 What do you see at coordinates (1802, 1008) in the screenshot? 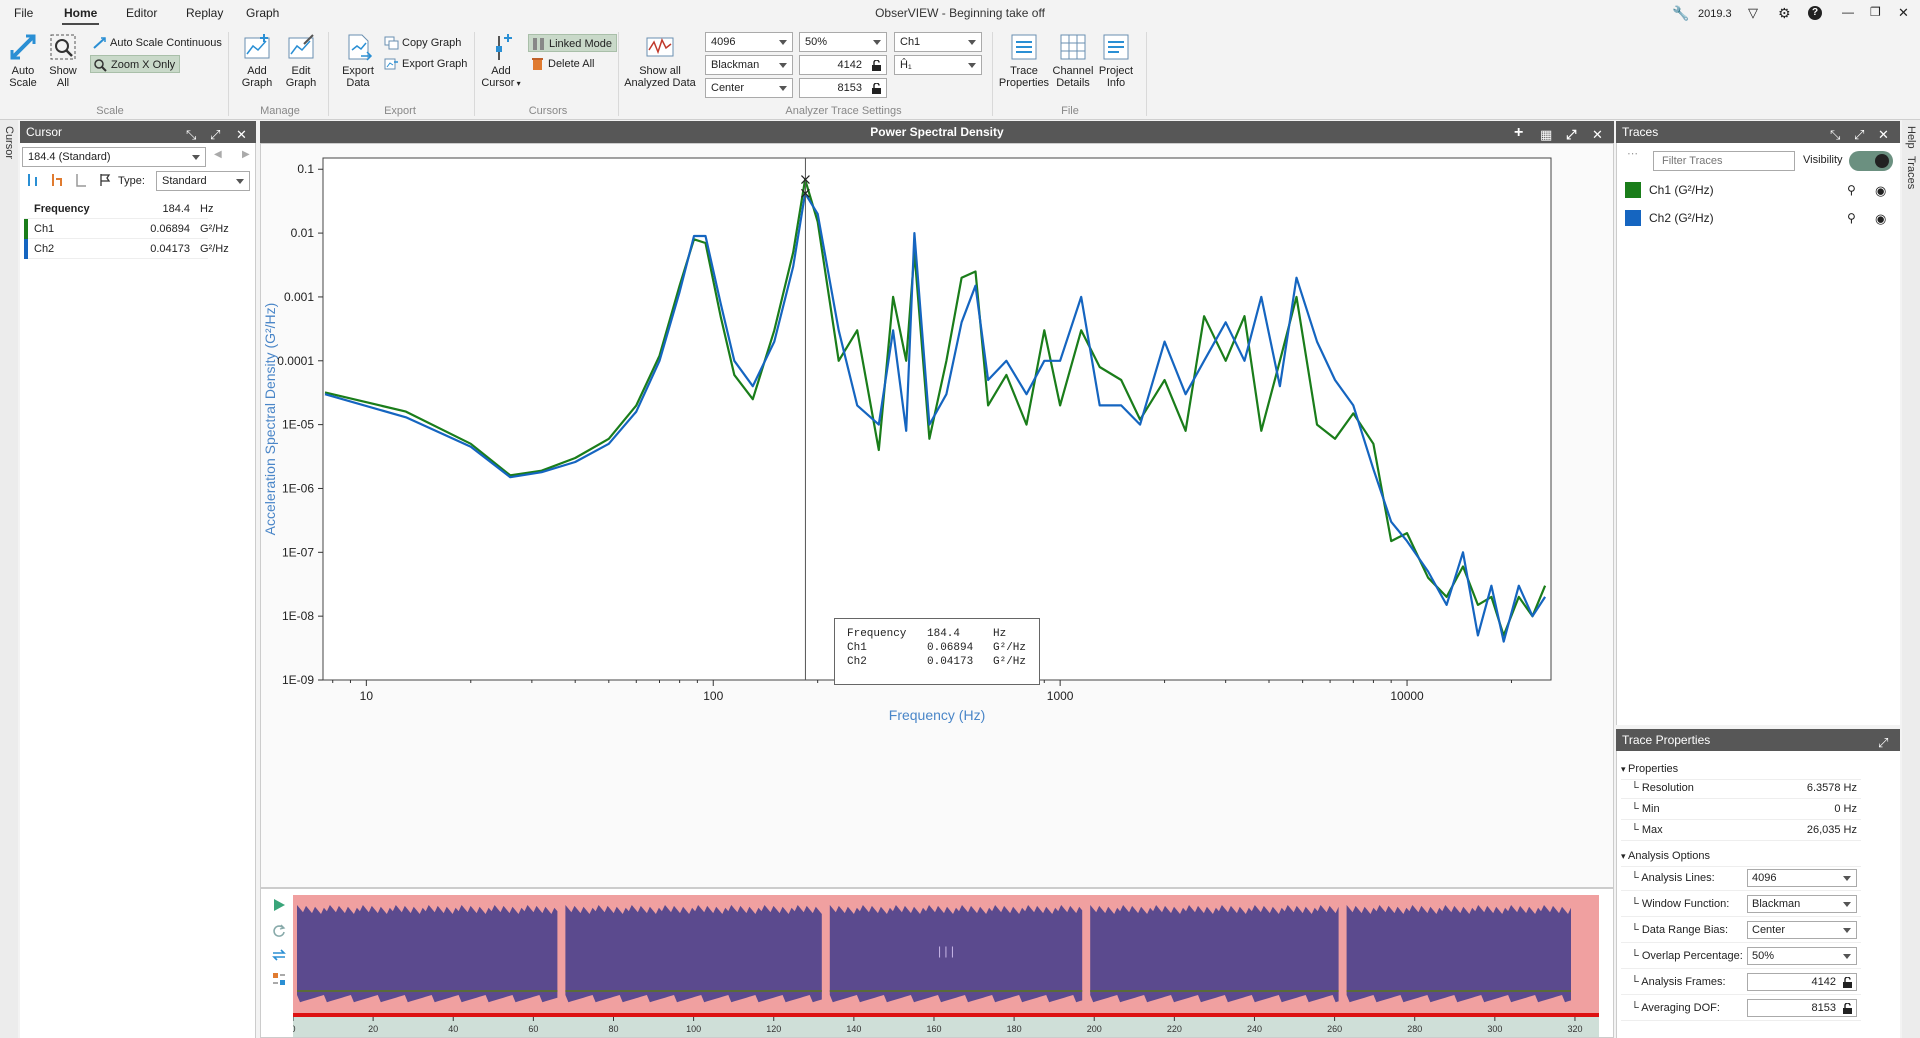
I see `prop-averaging-dof-input: 8153` at bounding box center [1802, 1008].